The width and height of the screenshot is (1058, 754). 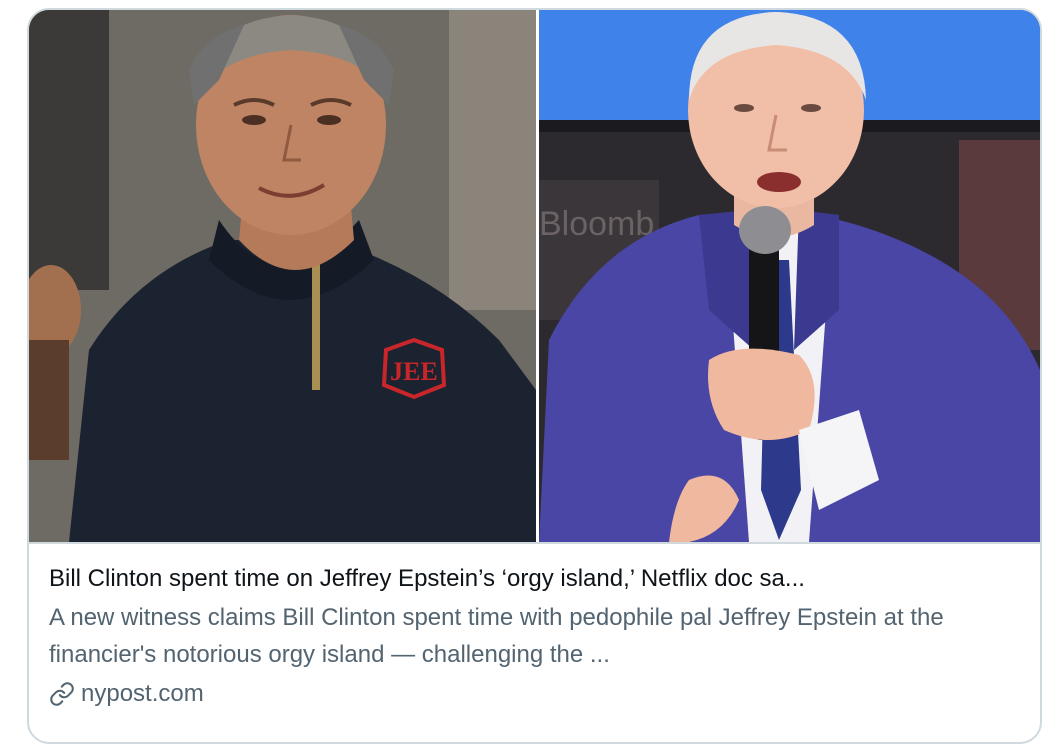 What do you see at coordinates (414, 371) in the screenshot?
I see `monogram-text: JEE` at bounding box center [414, 371].